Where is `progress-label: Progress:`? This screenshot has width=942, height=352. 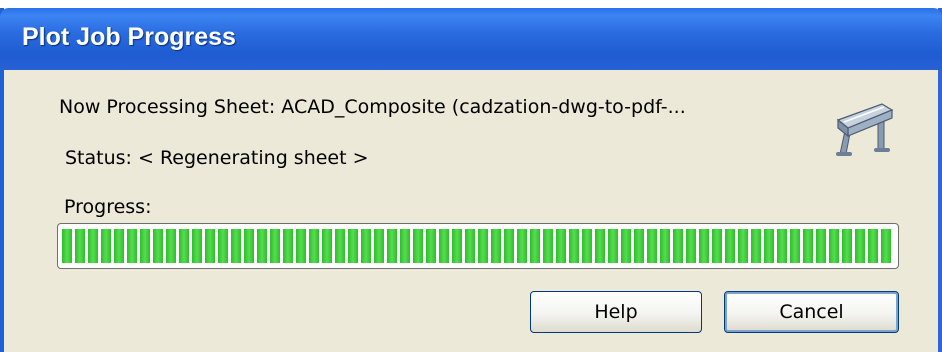 progress-label: Progress: is located at coordinates (108, 207).